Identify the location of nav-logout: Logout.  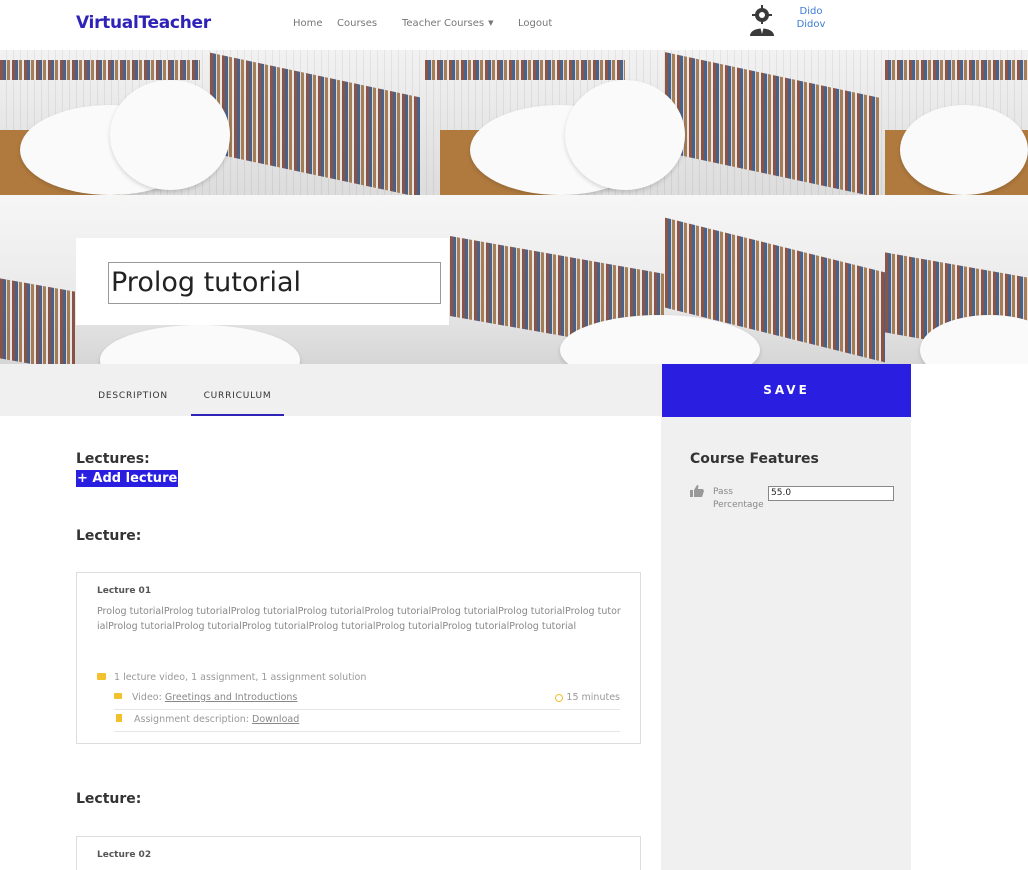
(535, 23).